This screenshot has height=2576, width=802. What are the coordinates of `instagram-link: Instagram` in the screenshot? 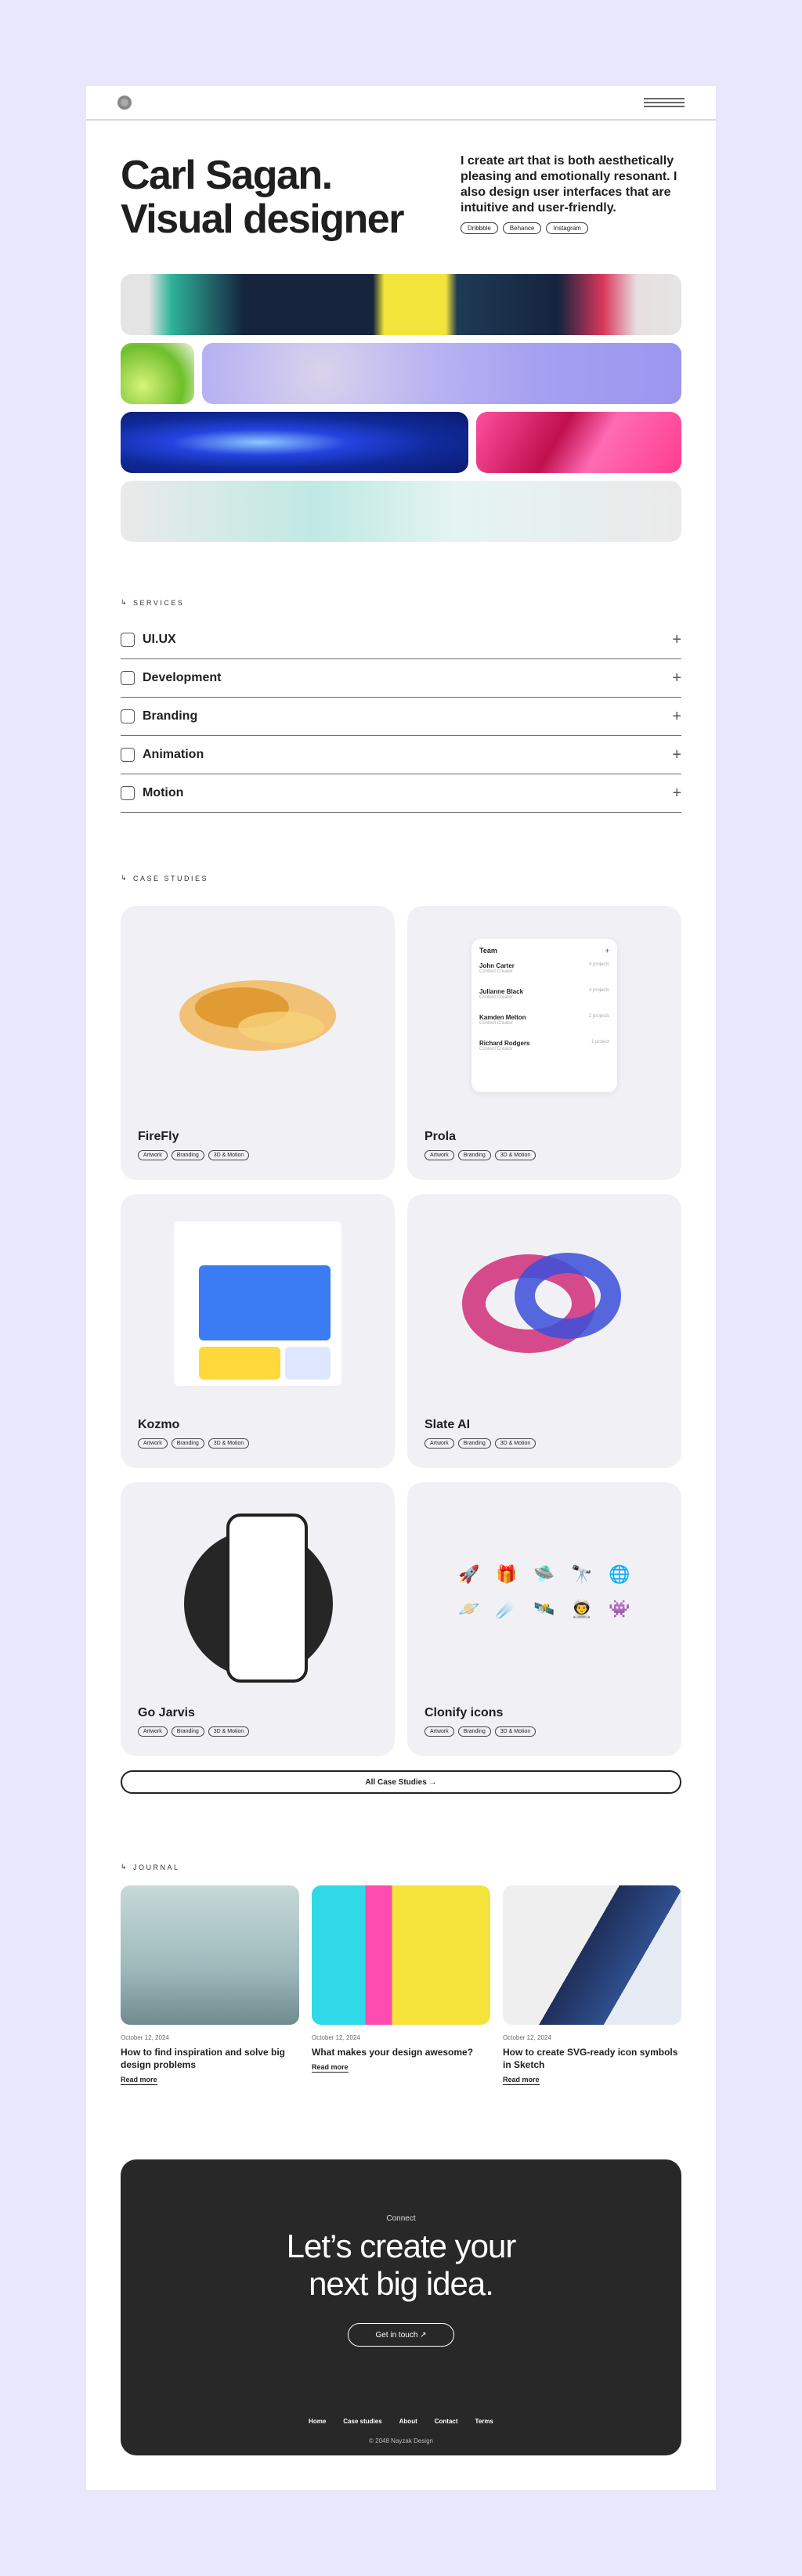 It's located at (567, 228).